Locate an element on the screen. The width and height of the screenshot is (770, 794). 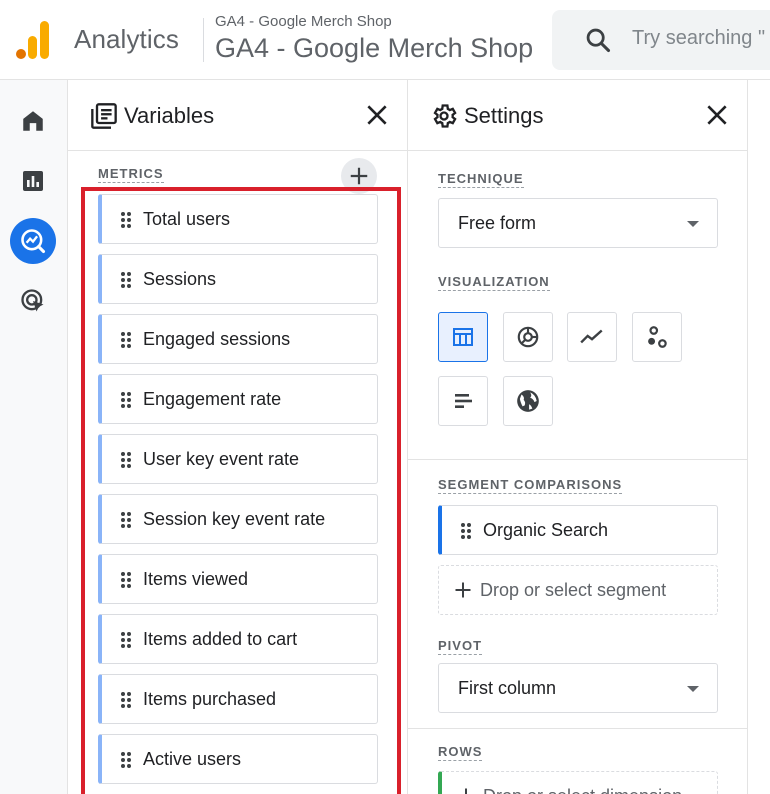
gear-icon is located at coordinates (445, 116).